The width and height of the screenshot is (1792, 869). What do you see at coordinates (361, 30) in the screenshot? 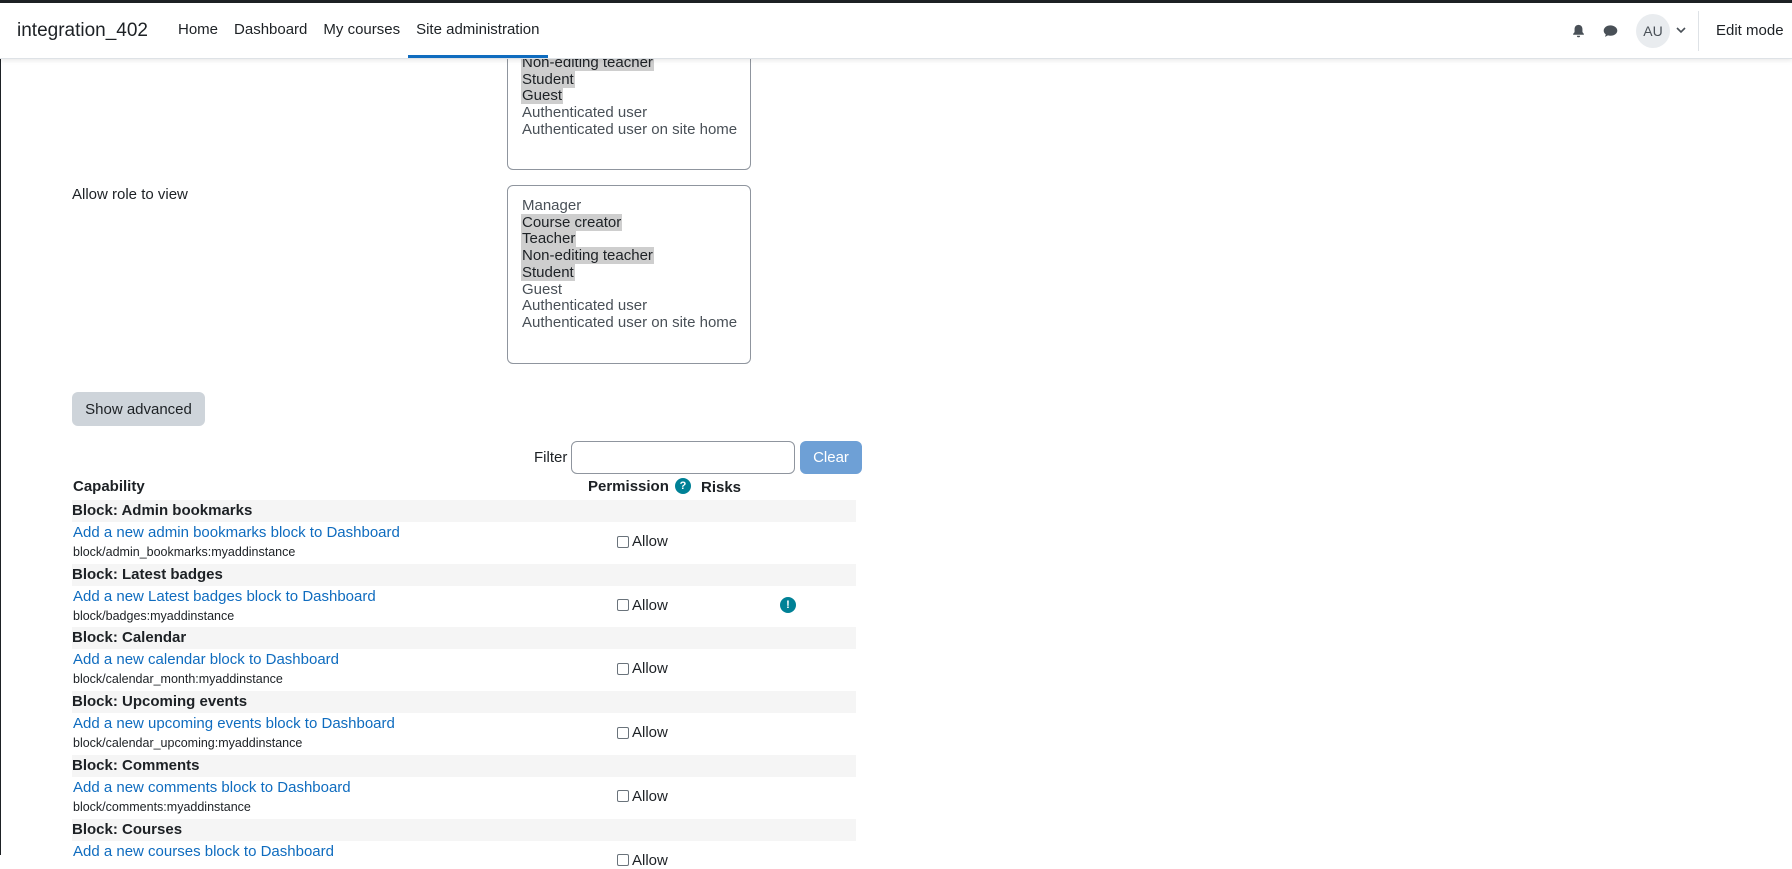
I see `nav-my-courses: My courses` at bounding box center [361, 30].